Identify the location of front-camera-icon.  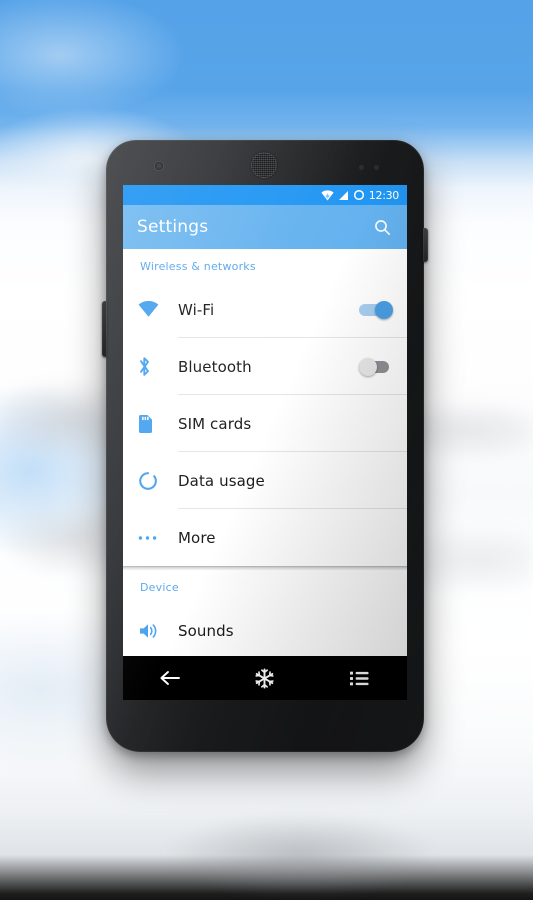
(159, 166).